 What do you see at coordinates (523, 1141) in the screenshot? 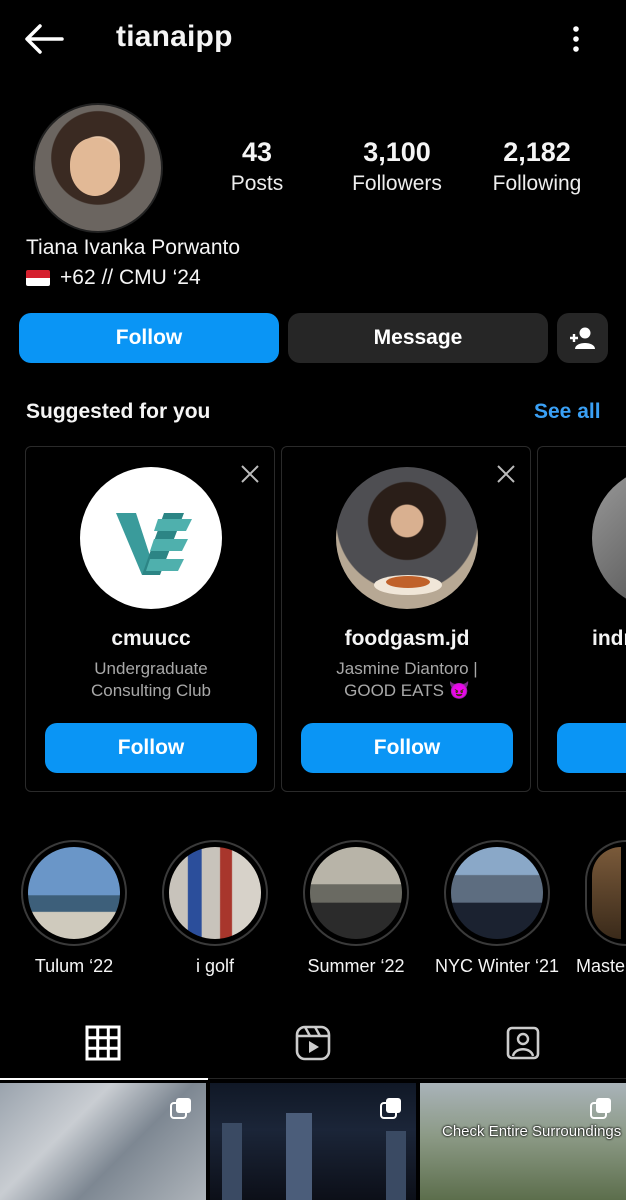
I see `post-thumbnail: Check Entire Surroundings` at bounding box center [523, 1141].